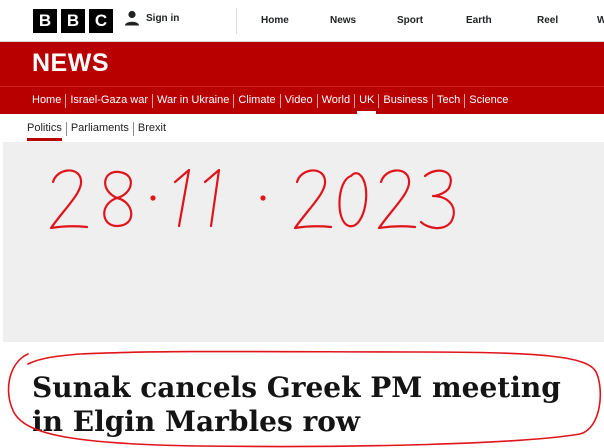 This screenshot has width=604, height=448. Describe the element at coordinates (410, 21) in the screenshot. I see `topnav-sport: Sport` at that location.